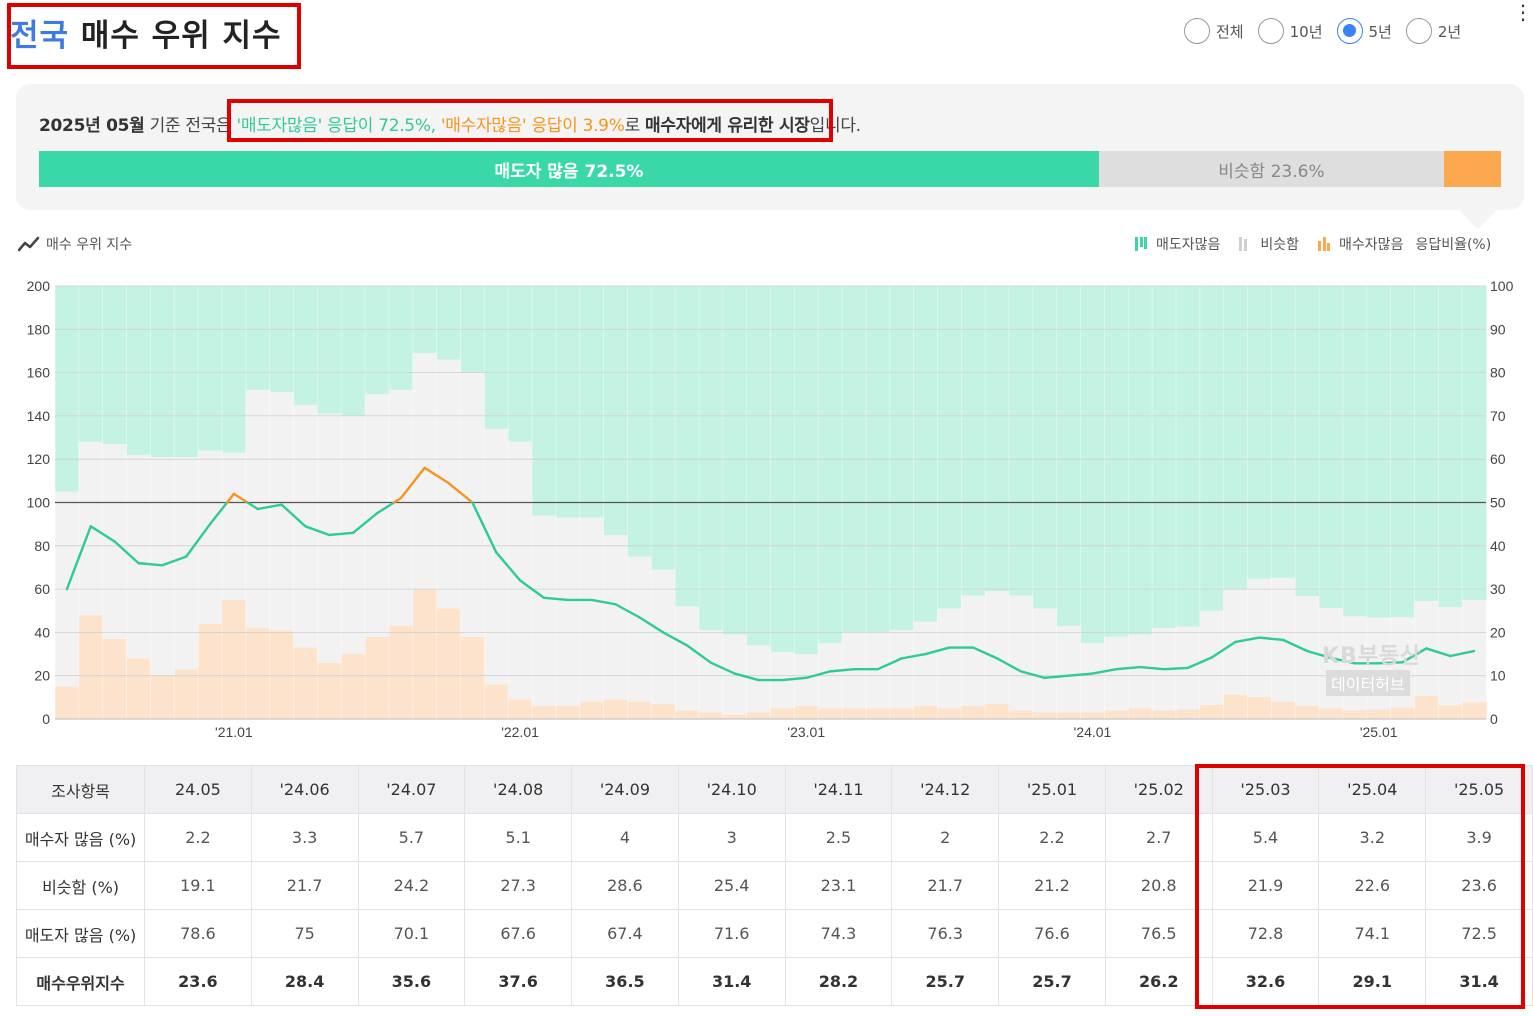 The height and width of the screenshot is (1017, 1533). What do you see at coordinates (1498, 373) in the screenshot?
I see `right-tick-label: 80` at bounding box center [1498, 373].